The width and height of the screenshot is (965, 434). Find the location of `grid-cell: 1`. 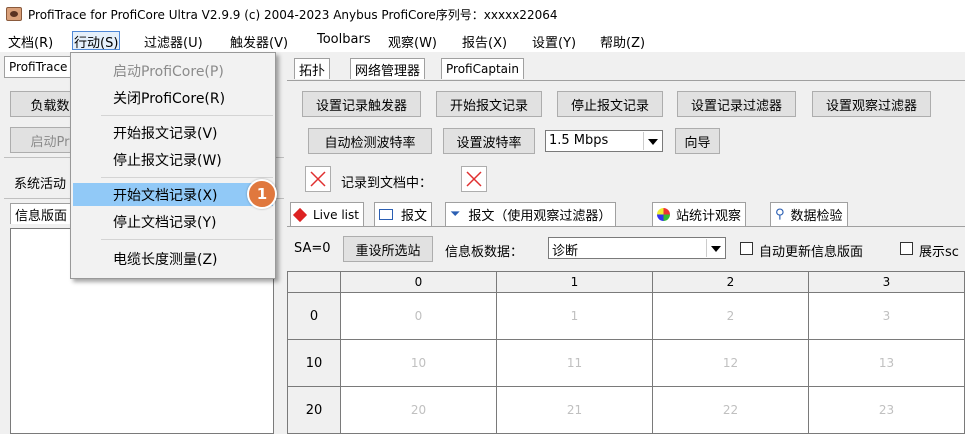

grid-cell: 1 is located at coordinates (574, 316).